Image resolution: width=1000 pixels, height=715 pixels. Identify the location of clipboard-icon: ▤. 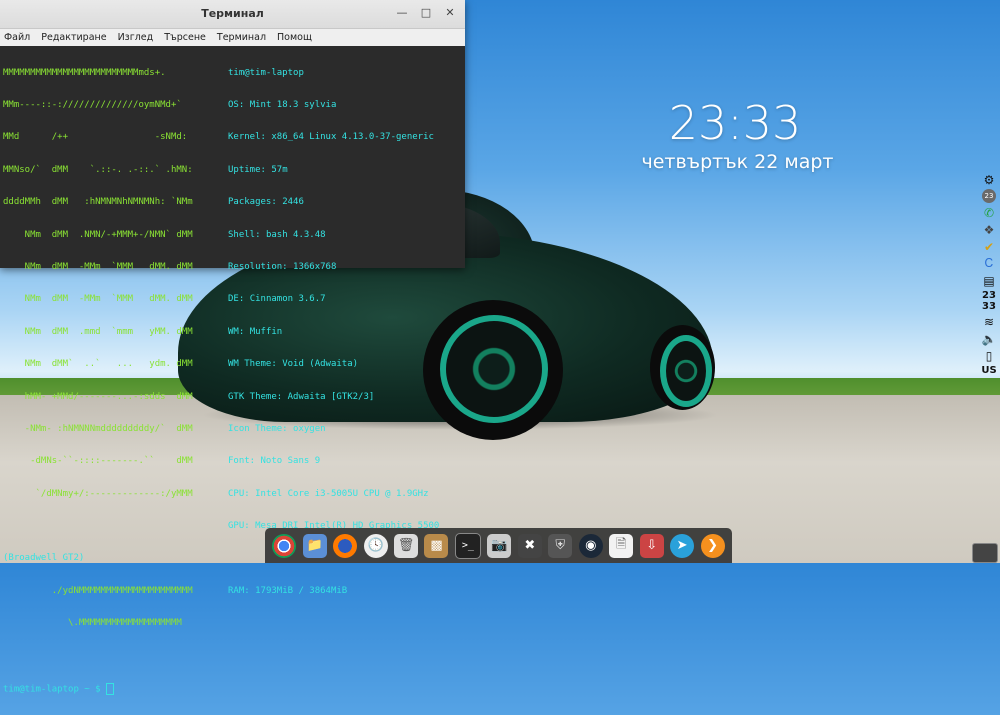
(989, 280).